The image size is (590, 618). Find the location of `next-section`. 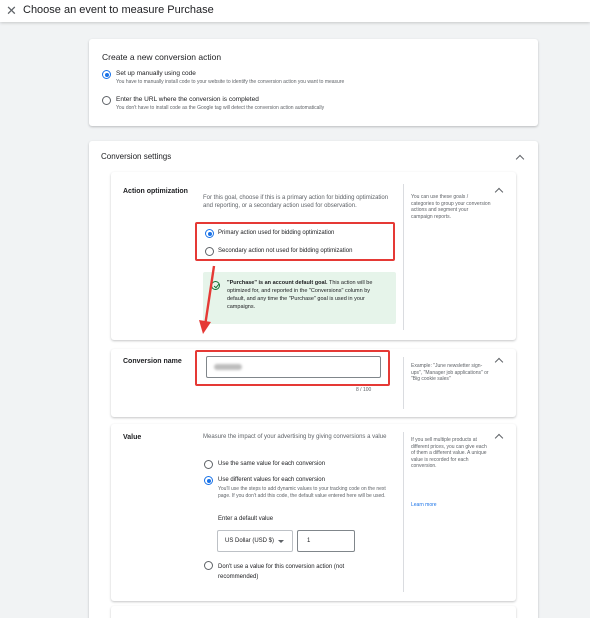

next-section is located at coordinates (313, 612).